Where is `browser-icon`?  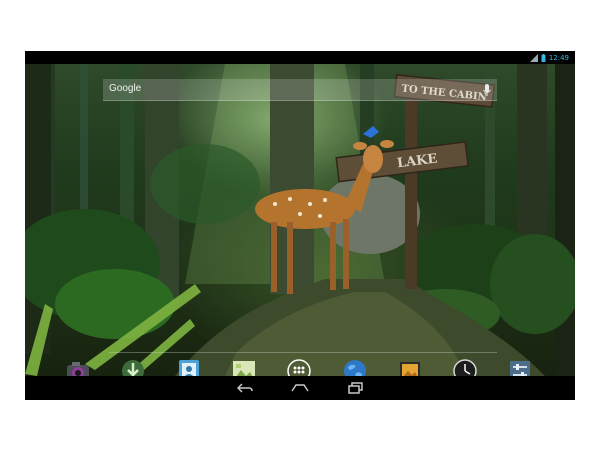
browser-icon is located at coordinates (355, 367).